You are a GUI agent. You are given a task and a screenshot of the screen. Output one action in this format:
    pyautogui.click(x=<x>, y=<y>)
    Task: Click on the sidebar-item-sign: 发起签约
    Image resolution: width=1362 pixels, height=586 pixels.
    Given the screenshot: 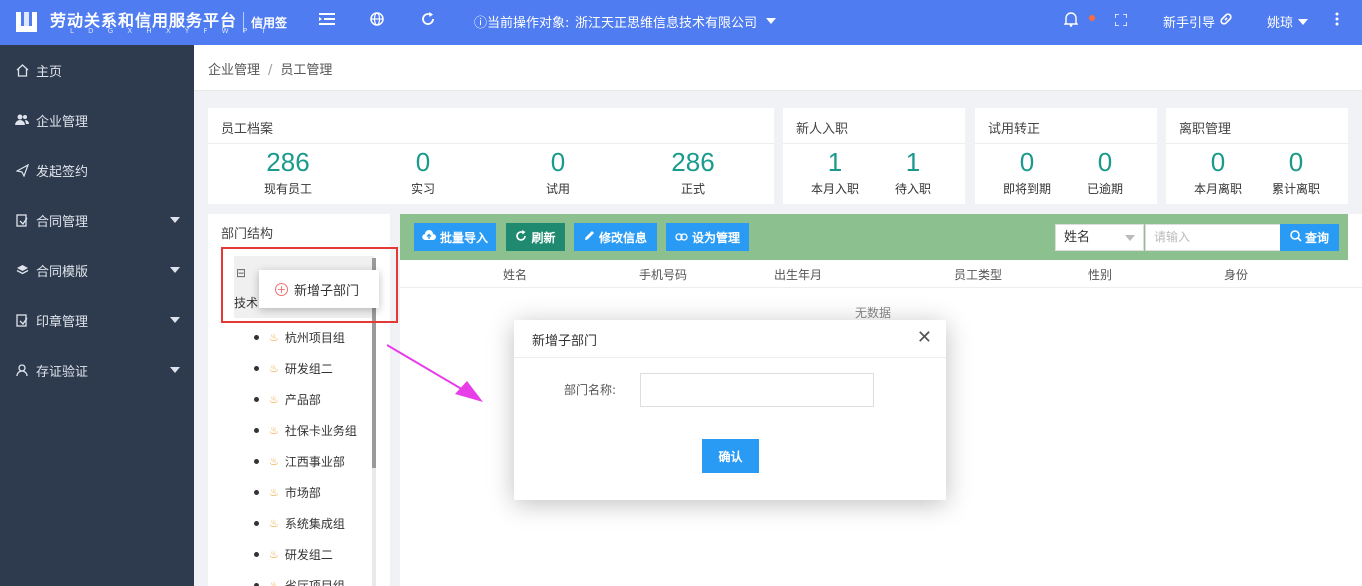 What is the action you would take?
    pyautogui.click(x=97, y=170)
    